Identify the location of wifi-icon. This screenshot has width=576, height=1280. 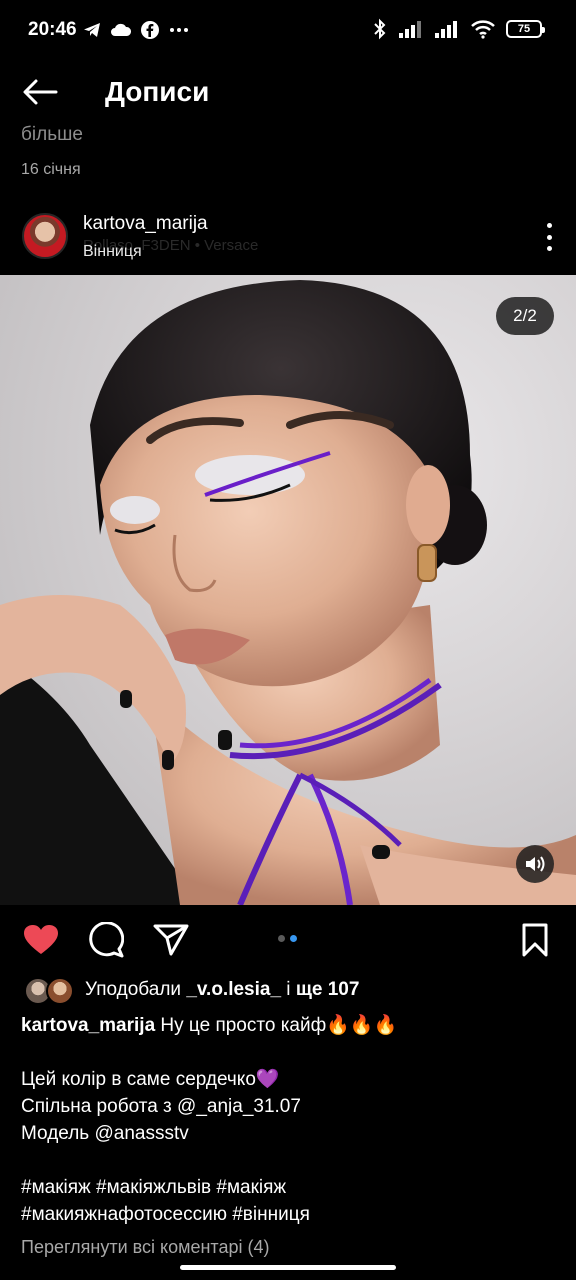
(483, 29).